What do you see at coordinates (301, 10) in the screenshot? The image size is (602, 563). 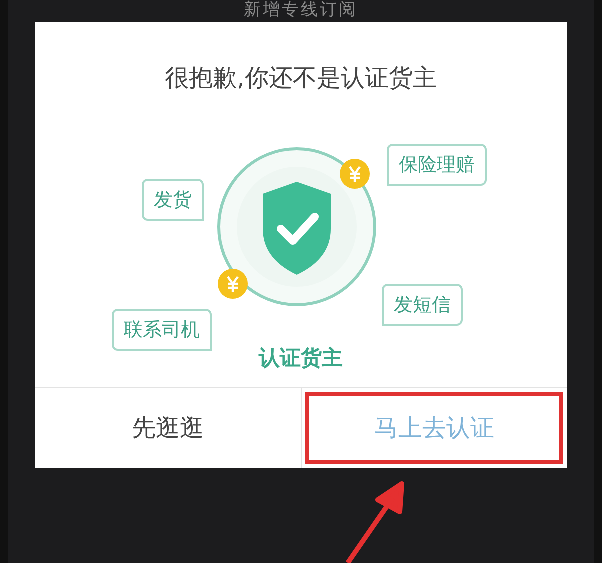 I see `screen-title: 新增专线订阅` at bounding box center [301, 10].